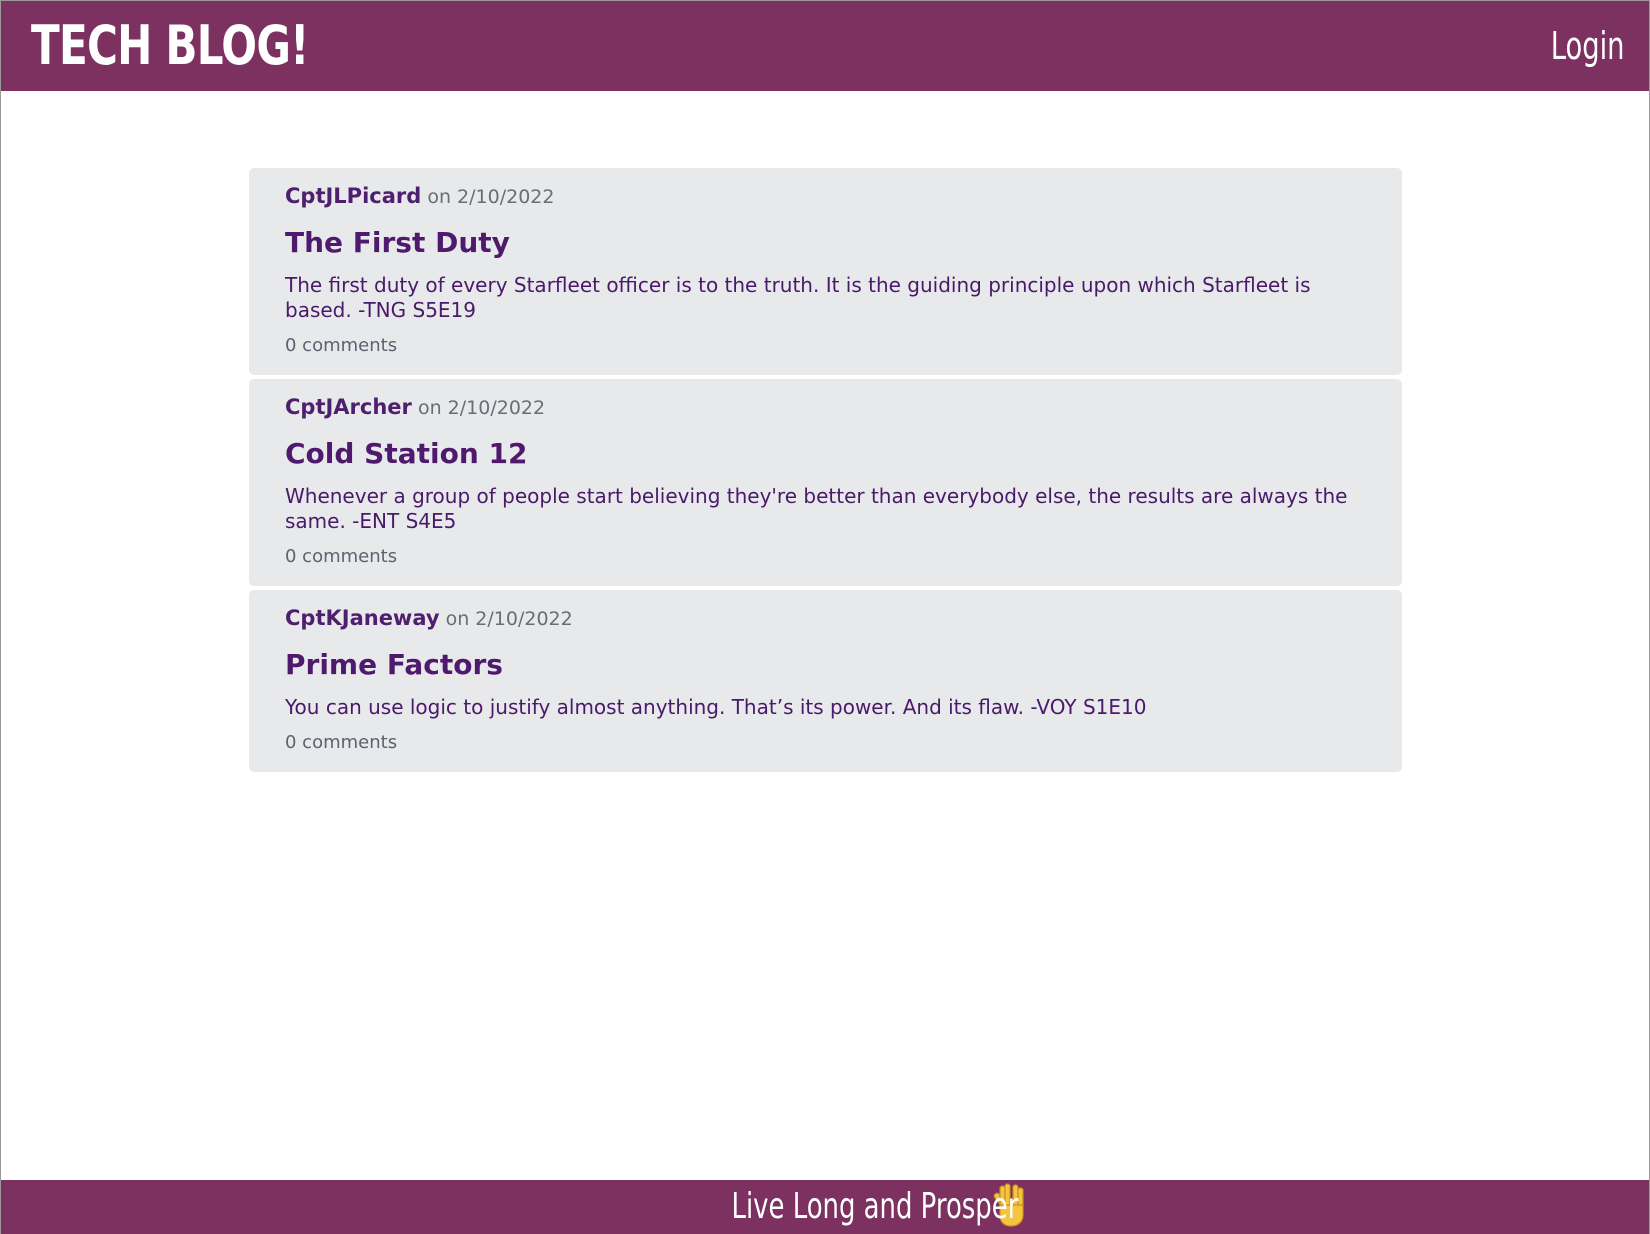  I want to click on post-author: CptKJaneway, so click(362, 618).